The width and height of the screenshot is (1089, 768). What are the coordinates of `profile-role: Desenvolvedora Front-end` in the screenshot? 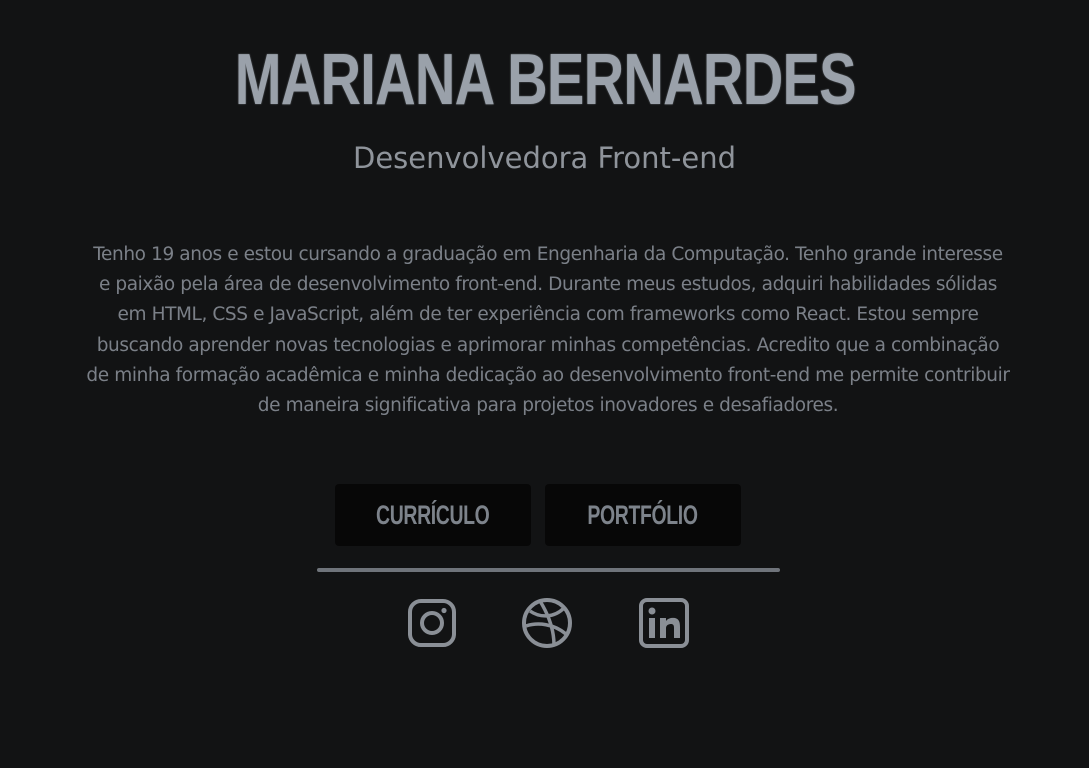 It's located at (544, 158).